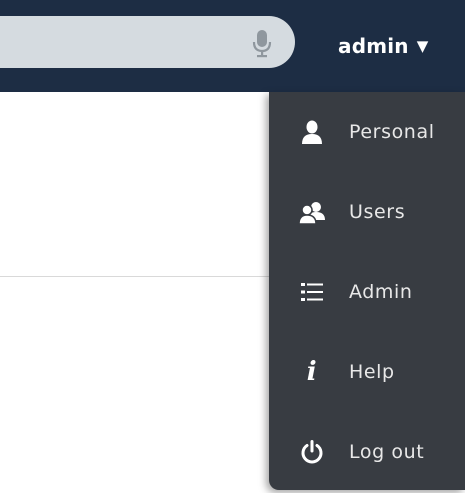  I want to click on info-glyph: i, so click(312, 372).